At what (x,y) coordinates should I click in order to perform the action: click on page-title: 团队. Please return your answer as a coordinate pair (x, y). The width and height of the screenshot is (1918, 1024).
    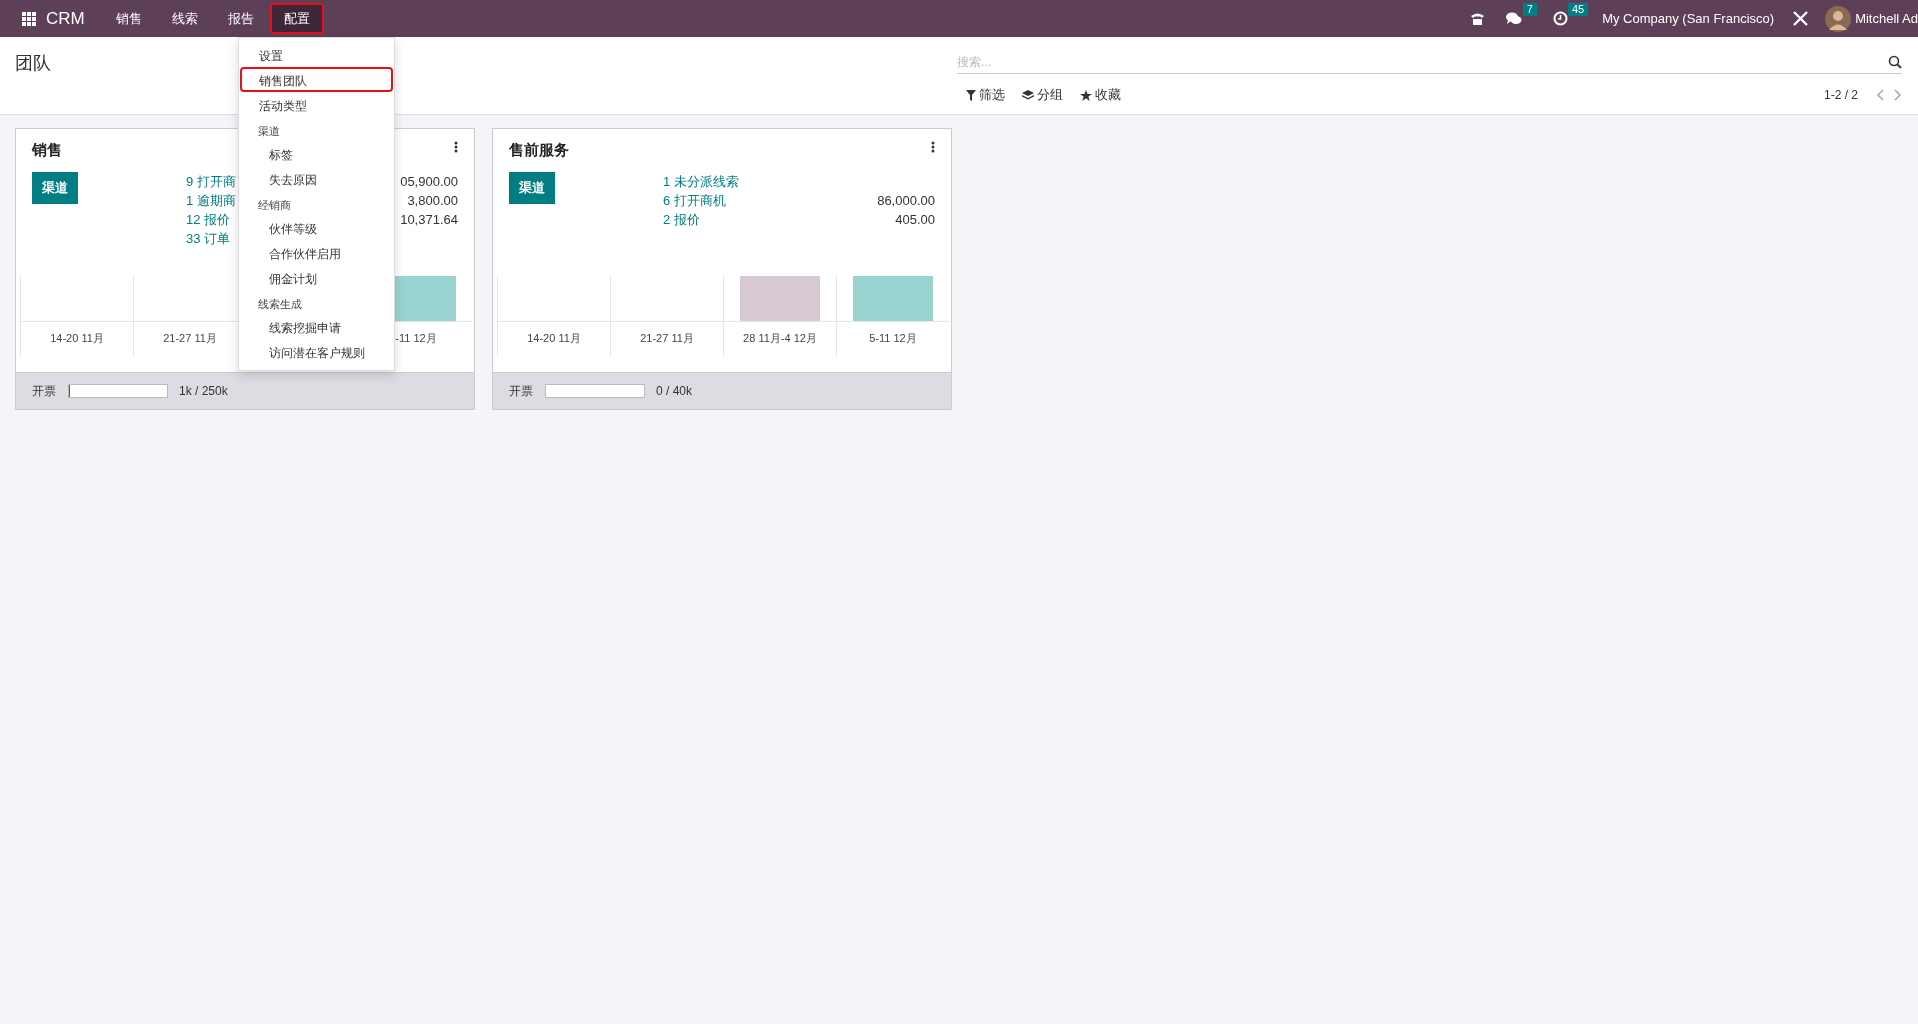
    Looking at the image, I should click on (33, 63).